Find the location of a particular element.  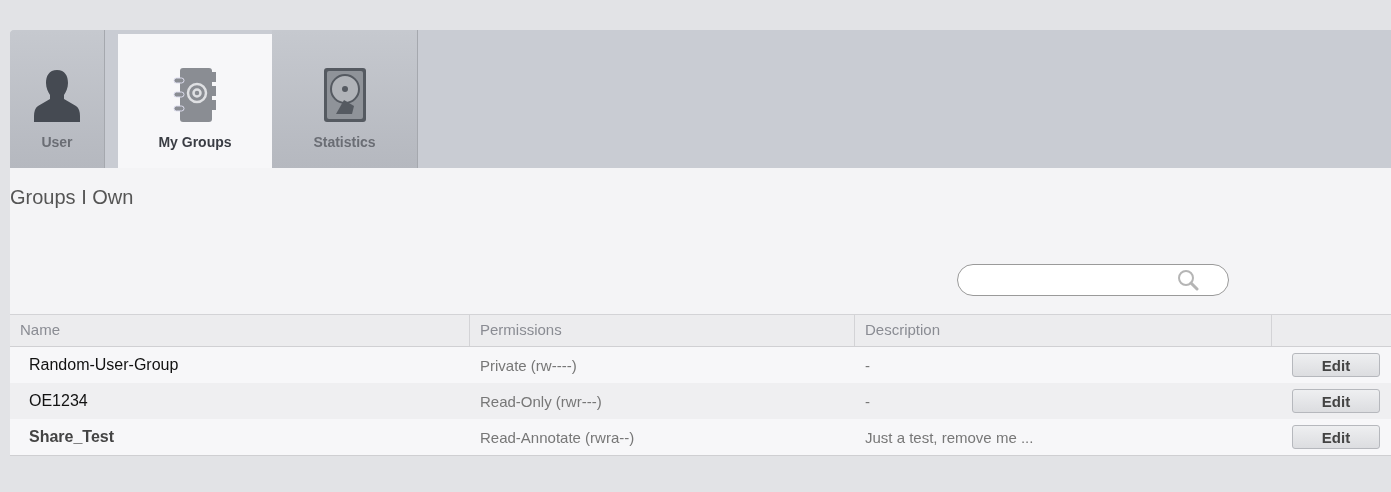

person-silhouette-icon is located at coordinates (57, 96).